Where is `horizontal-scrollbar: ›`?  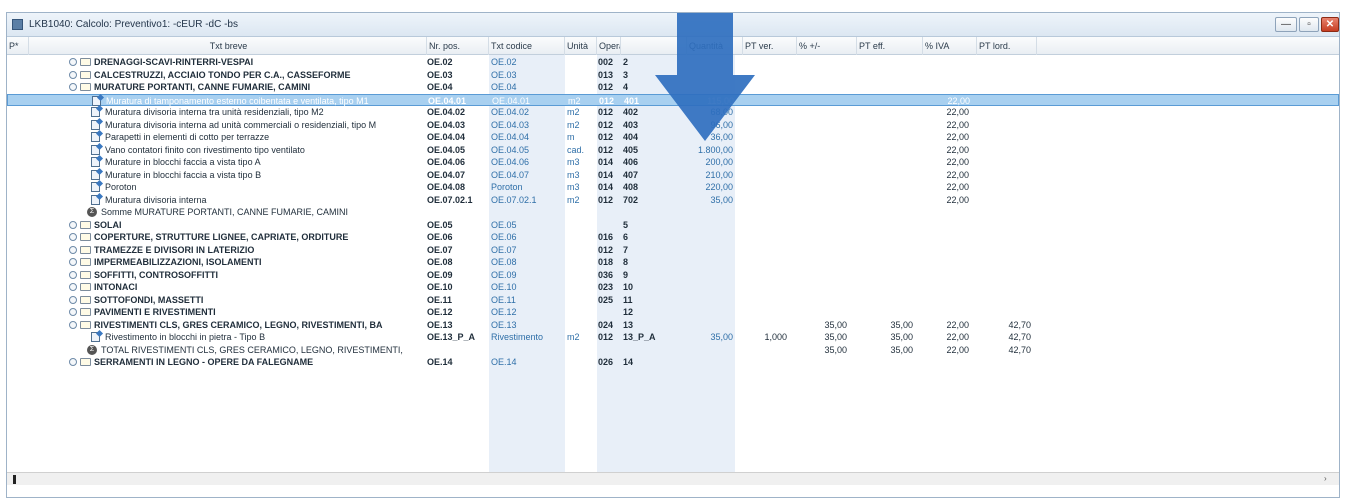 horizontal-scrollbar: › is located at coordinates (673, 478).